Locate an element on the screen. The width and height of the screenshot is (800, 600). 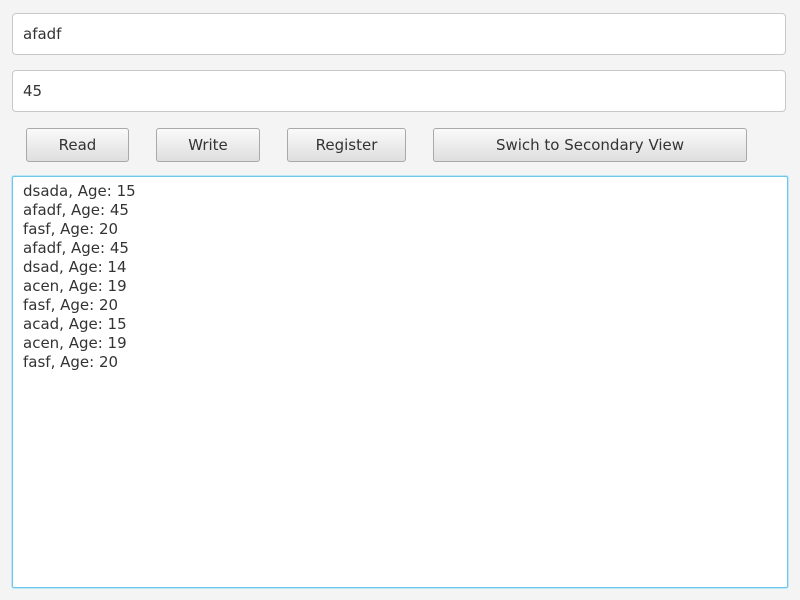
age-input is located at coordinates (399, 91).